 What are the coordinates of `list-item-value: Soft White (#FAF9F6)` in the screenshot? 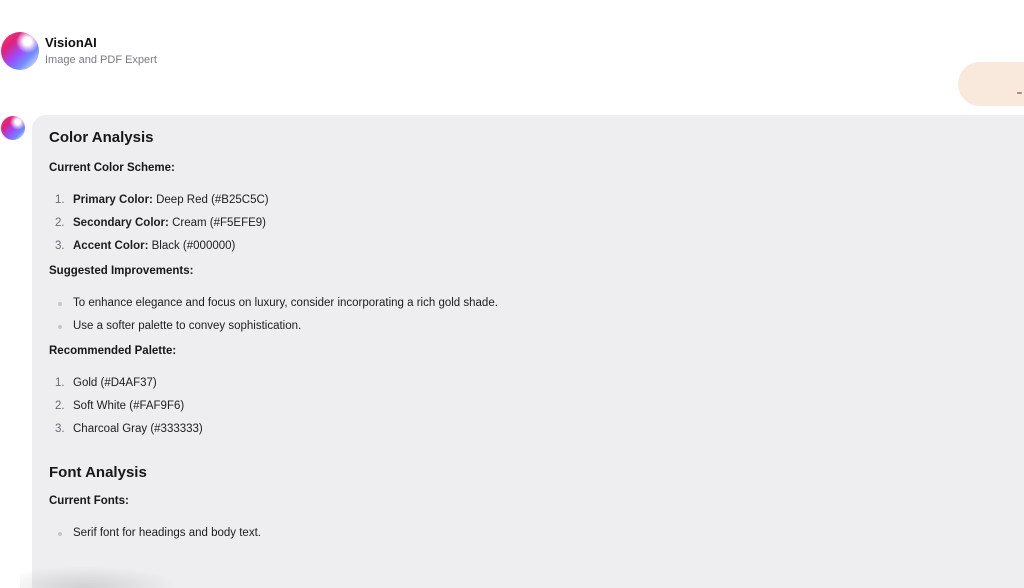 It's located at (129, 406).